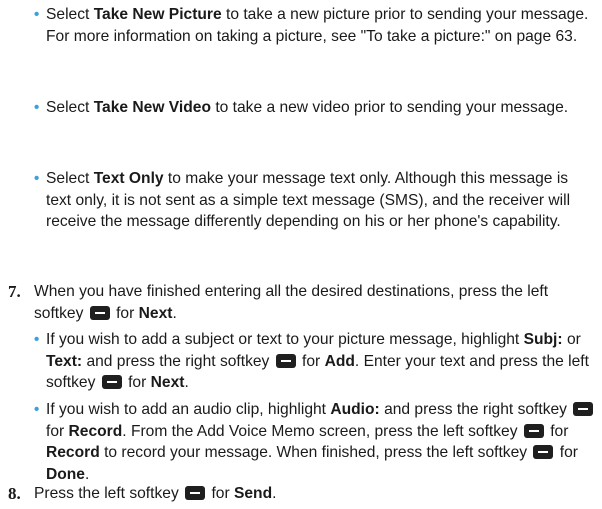 This screenshot has width=602, height=509. Describe the element at coordinates (14, 291) in the screenshot. I see `step-number: 7.` at that location.